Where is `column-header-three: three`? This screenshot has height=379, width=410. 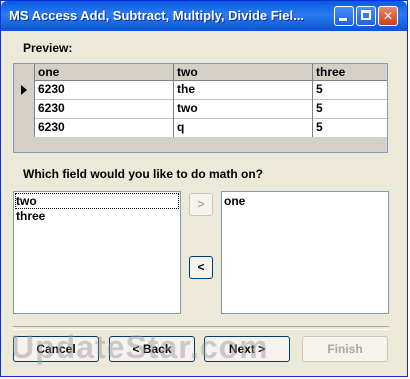 column-header-three: three is located at coordinates (350, 72).